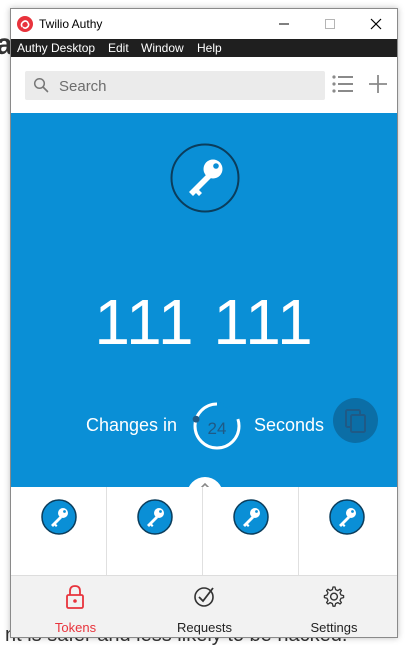 Image resolution: width=408 pixels, height=646 pixels. What do you see at coordinates (378, 84) in the screenshot?
I see `add-account-icon` at bounding box center [378, 84].